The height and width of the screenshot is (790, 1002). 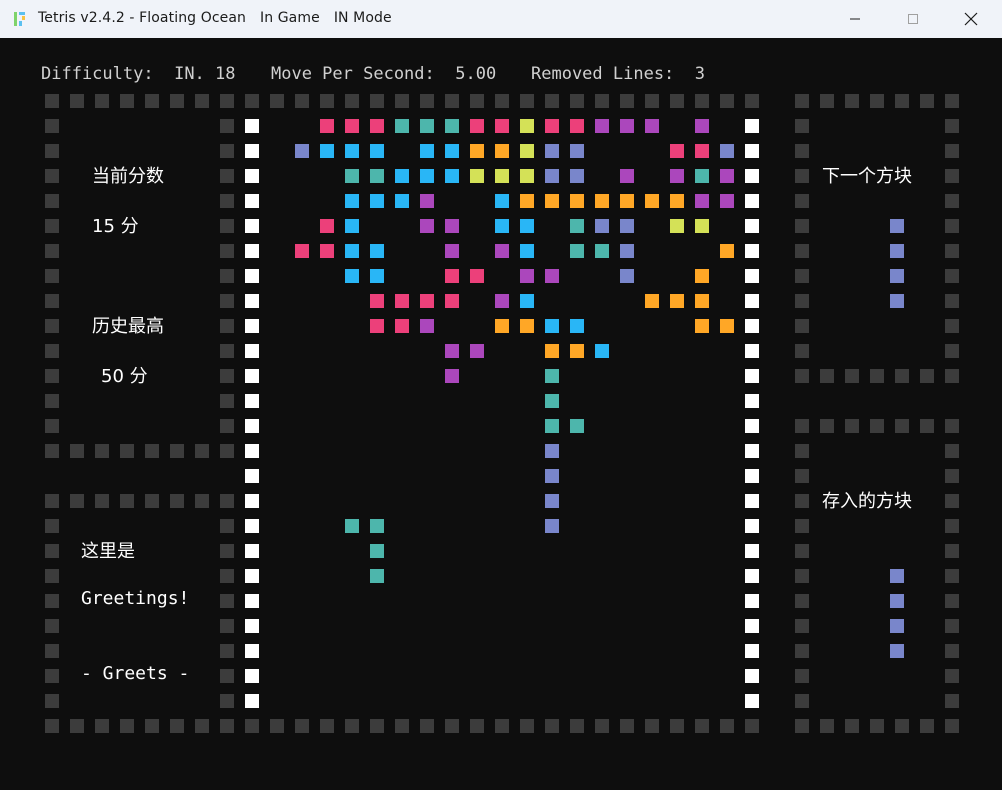 What do you see at coordinates (867, 176) in the screenshot?
I see `next-piece-label: 下一个方块` at bounding box center [867, 176].